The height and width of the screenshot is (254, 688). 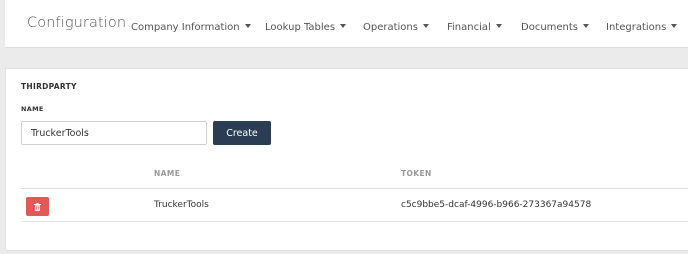 I want to click on nav-documents: Documents, so click(x=555, y=27).